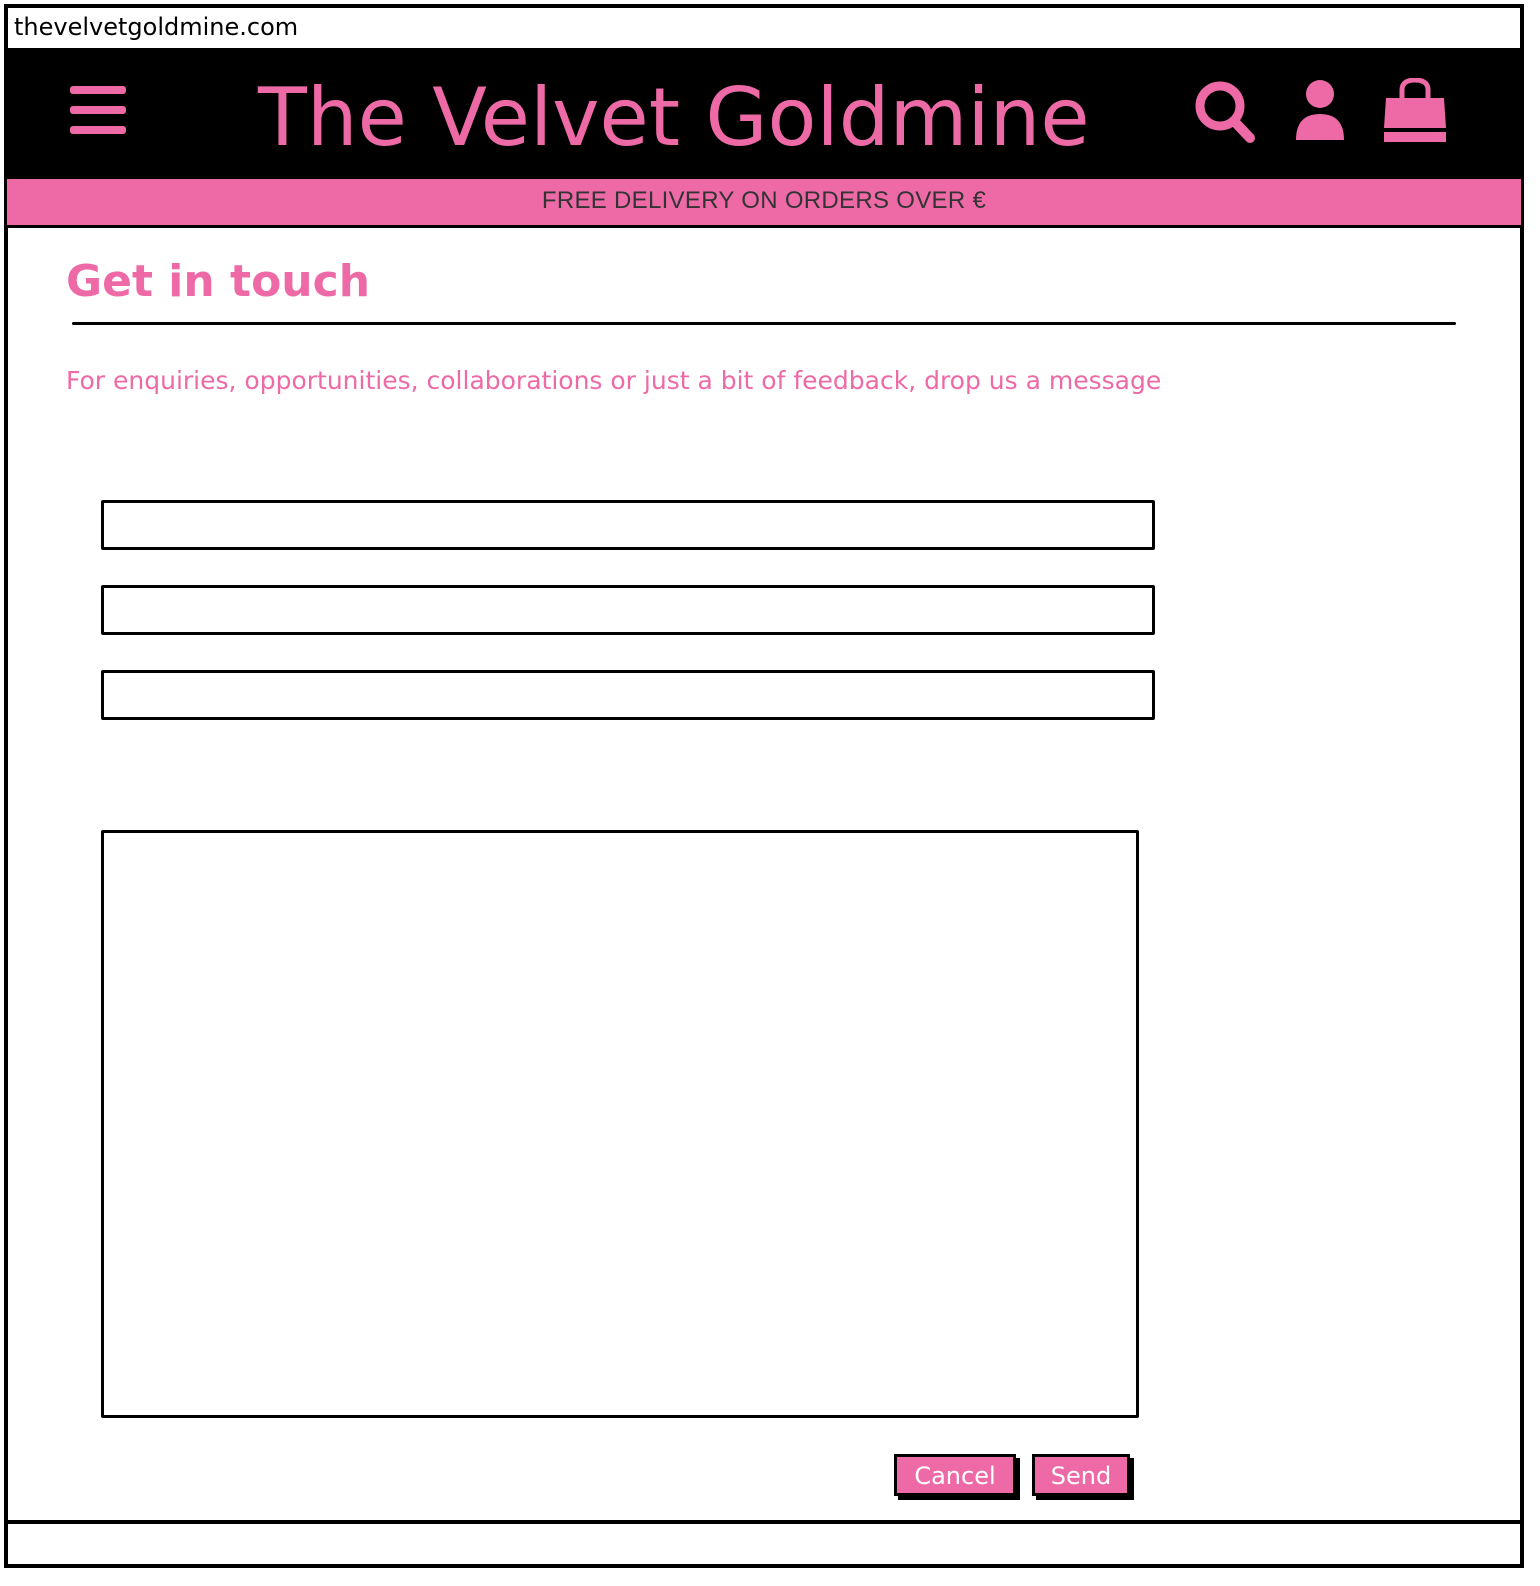 The width and height of the screenshot is (1540, 1586). Describe the element at coordinates (764, 29) in the screenshot. I see `address-bar: thevelvetgoldmine.com` at that location.